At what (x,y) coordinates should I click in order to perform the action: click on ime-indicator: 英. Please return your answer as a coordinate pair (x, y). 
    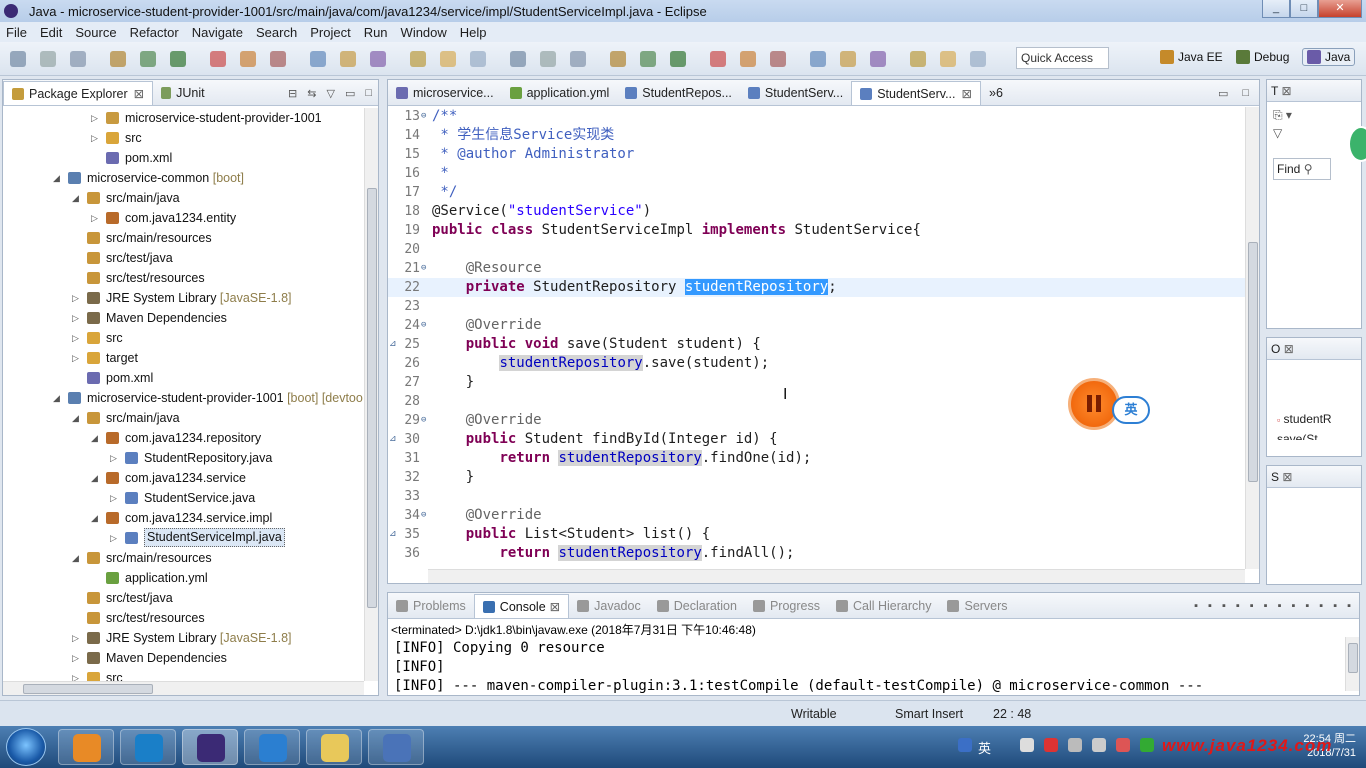
    Looking at the image, I should click on (1131, 410).